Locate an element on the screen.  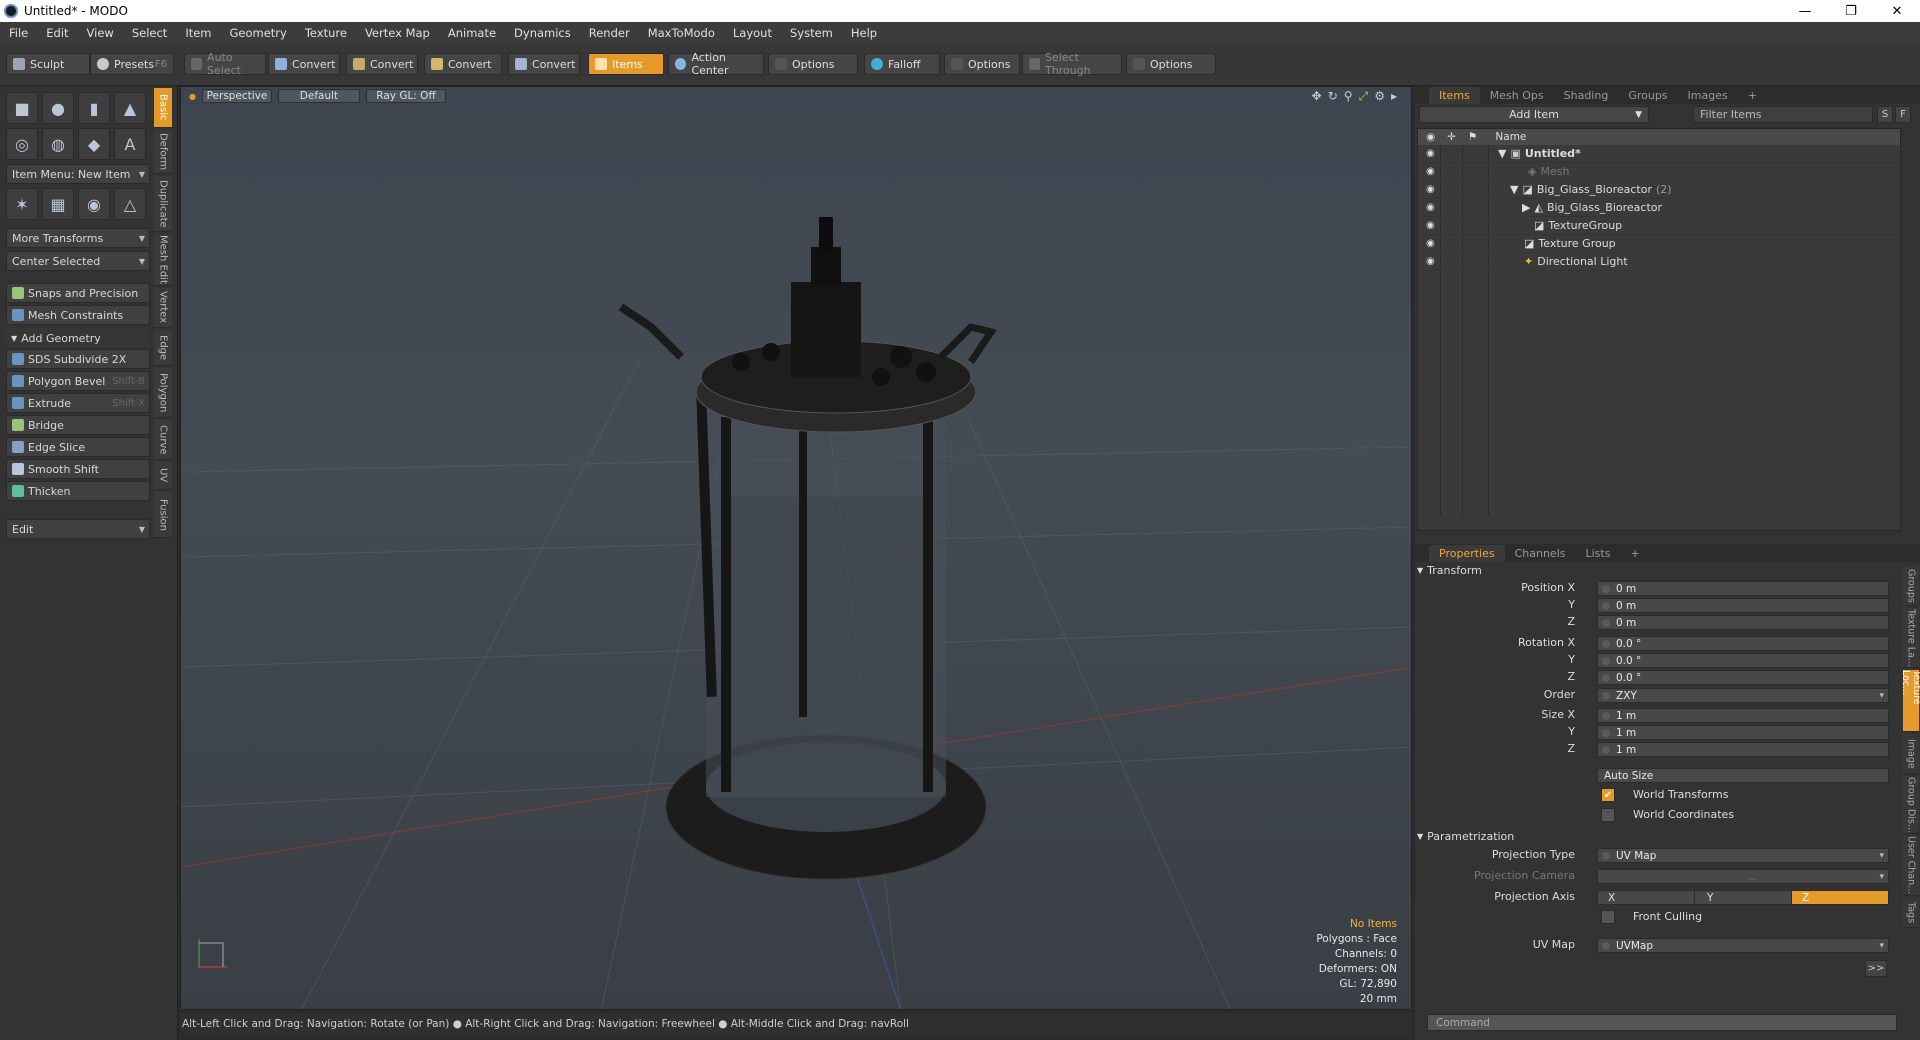
sphere-icon: ● is located at coordinates (58, 108).